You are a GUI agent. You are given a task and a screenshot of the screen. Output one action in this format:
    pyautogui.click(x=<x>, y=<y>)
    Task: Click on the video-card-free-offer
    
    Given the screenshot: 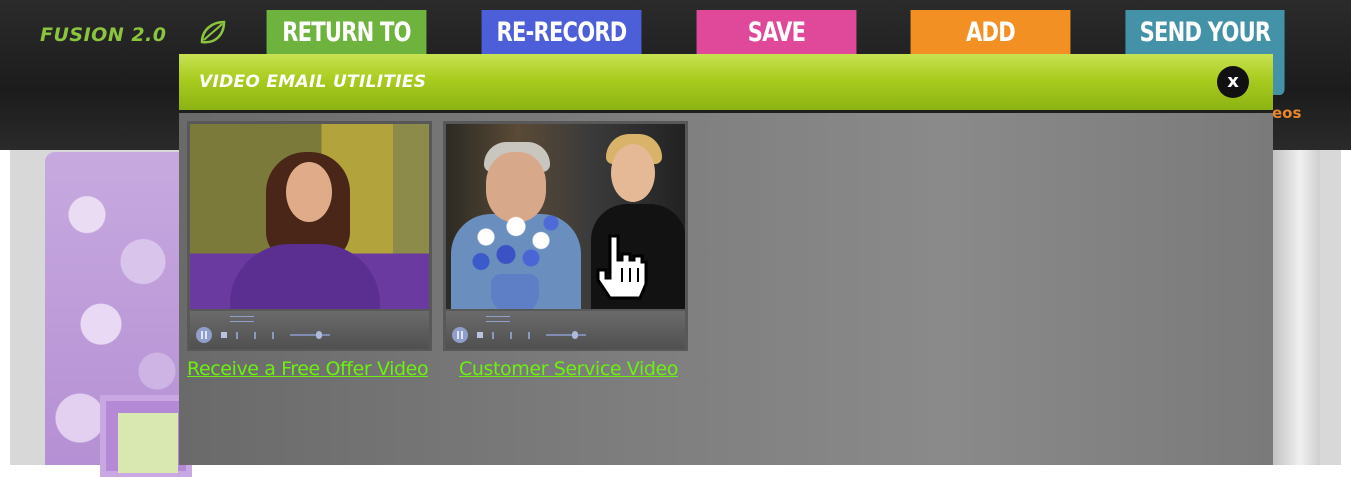 What is the action you would take?
    pyautogui.click(x=309, y=236)
    